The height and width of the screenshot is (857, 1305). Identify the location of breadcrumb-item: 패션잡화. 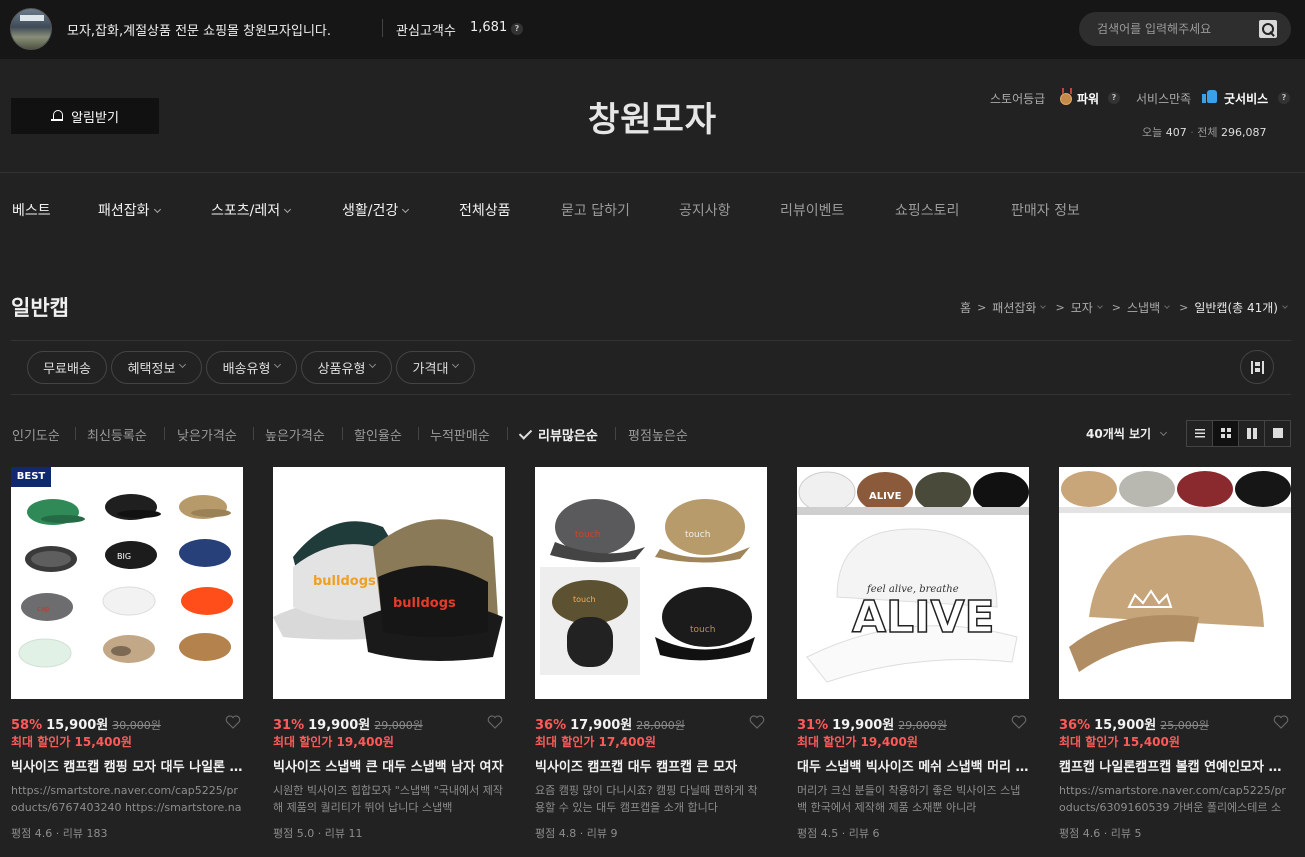
(1014, 307).